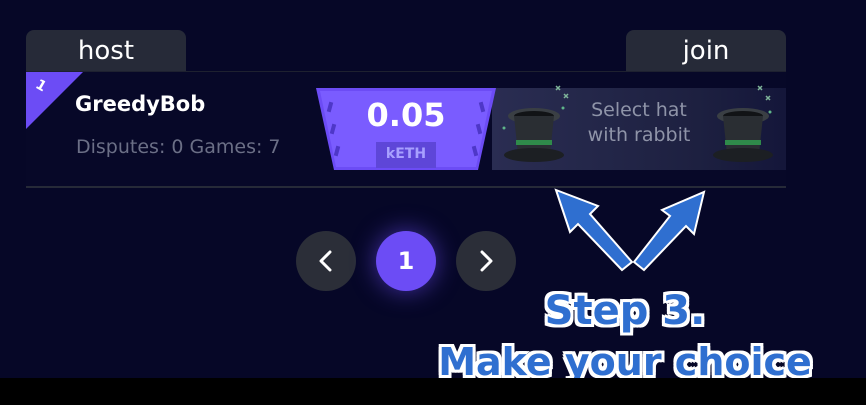  What do you see at coordinates (178, 147) in the screenshot?
I see `player-stats: Disputes: 0 Games: 7` at bounding box center [178, 147].